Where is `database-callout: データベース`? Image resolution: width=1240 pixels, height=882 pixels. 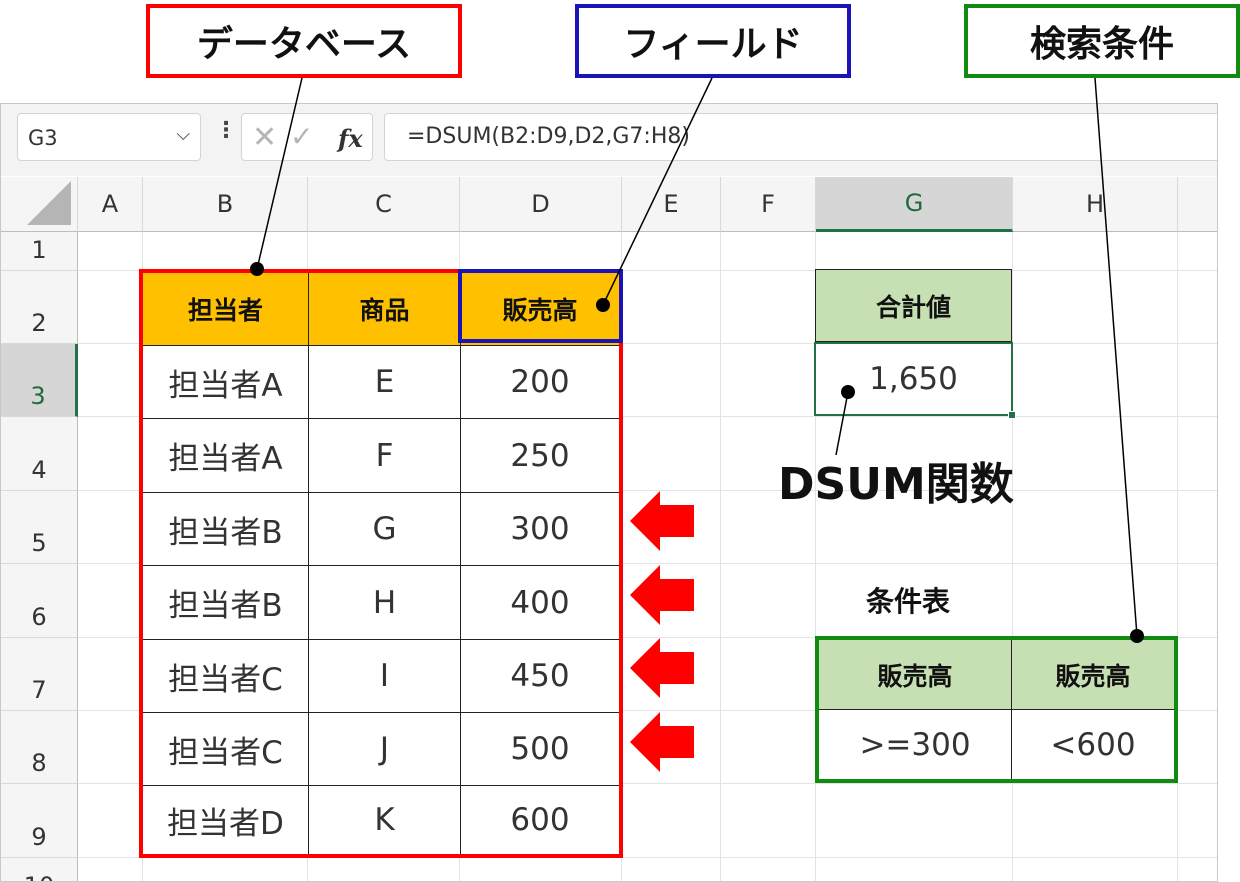
database-callout: データベース is located at coordinates (304, 41).